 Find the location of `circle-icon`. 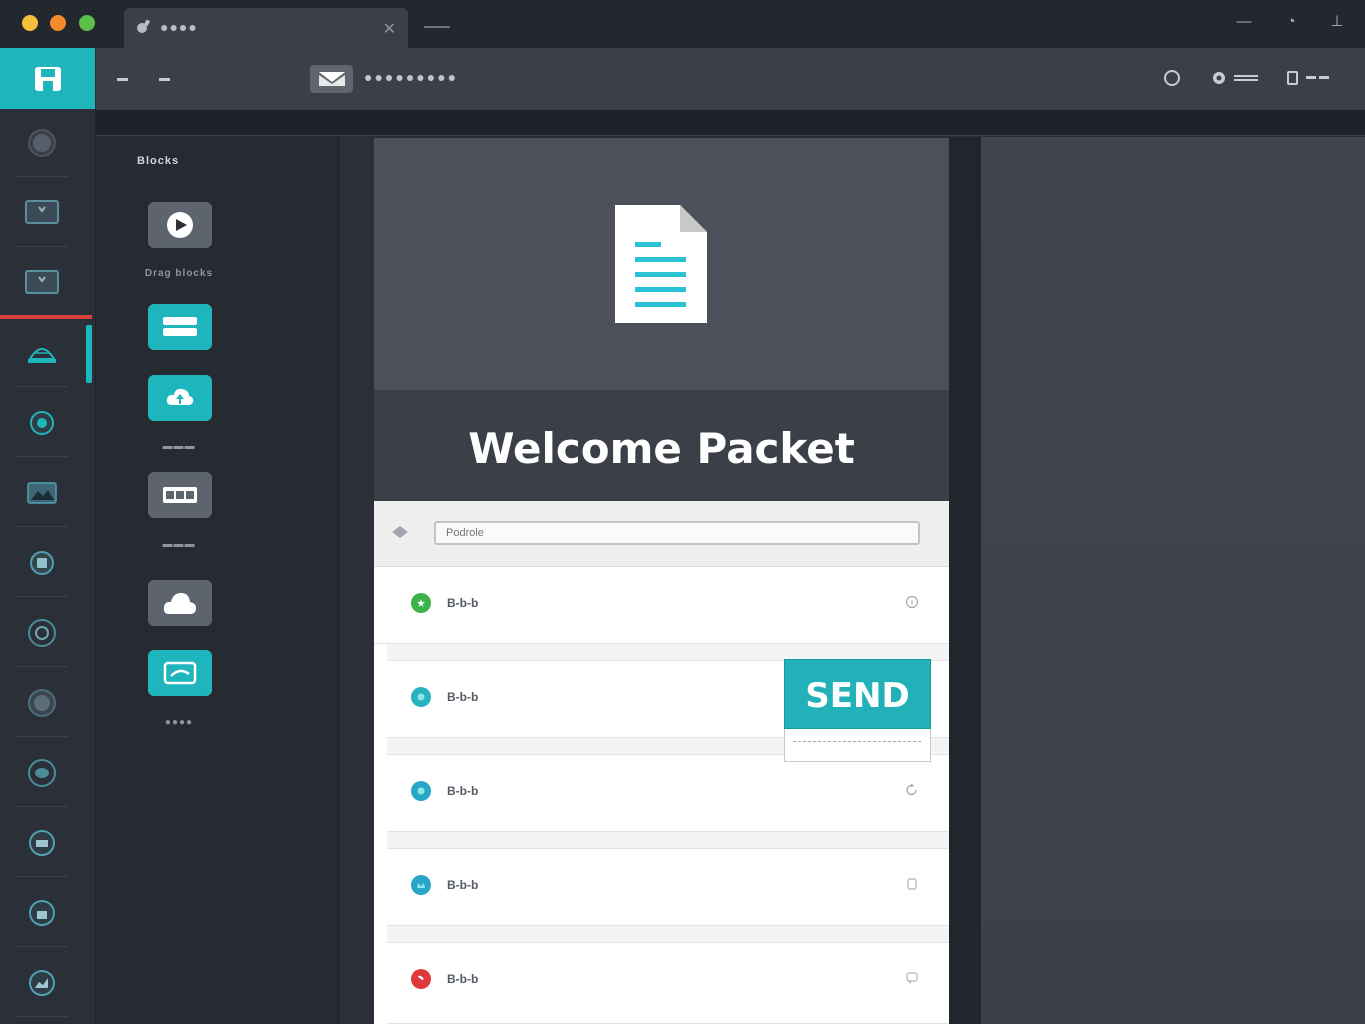

circle-icon is located at coordinates (1172, 78).